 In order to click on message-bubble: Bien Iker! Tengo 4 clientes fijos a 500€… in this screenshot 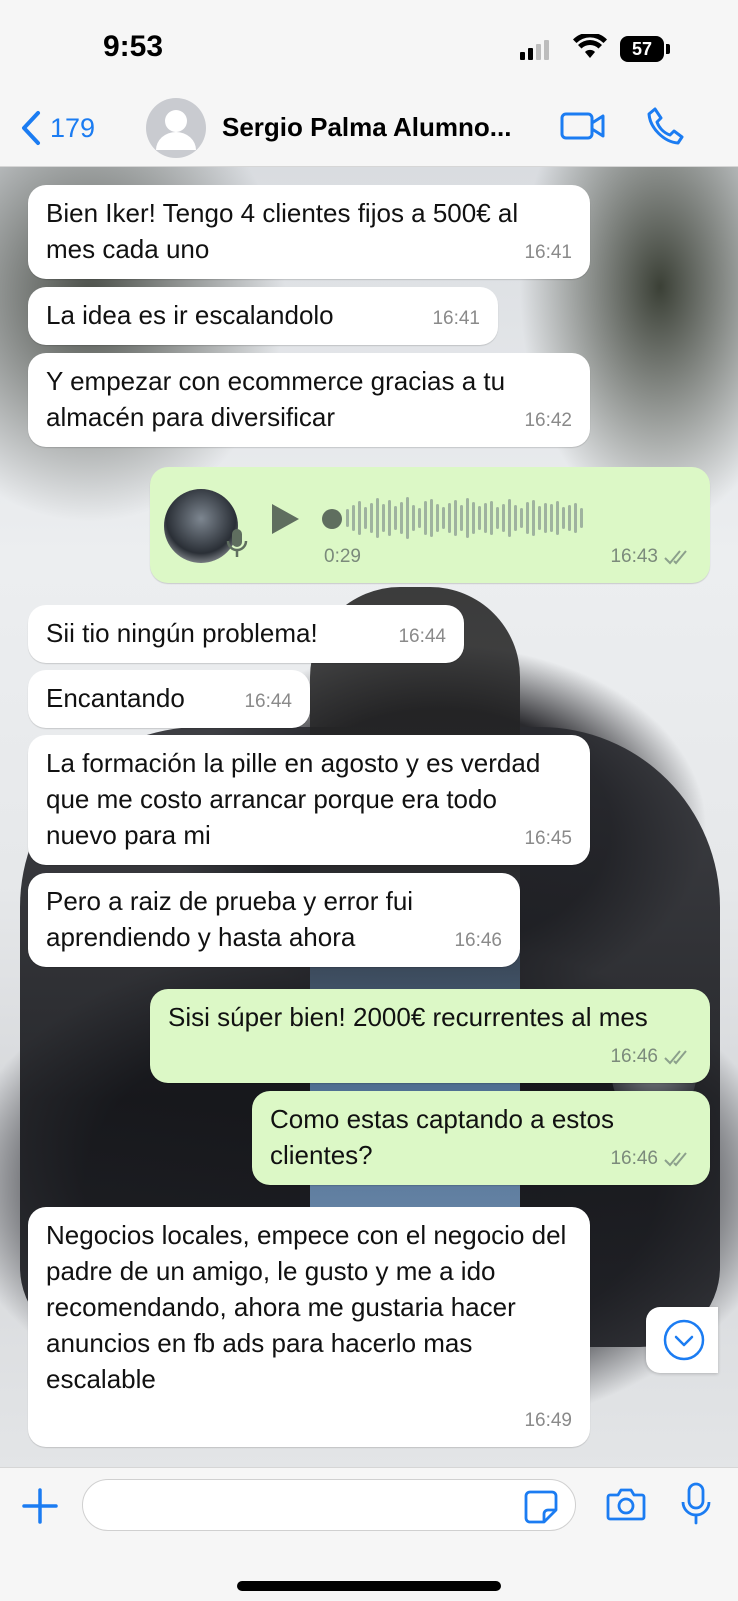, I will do `click(309, 232)`.